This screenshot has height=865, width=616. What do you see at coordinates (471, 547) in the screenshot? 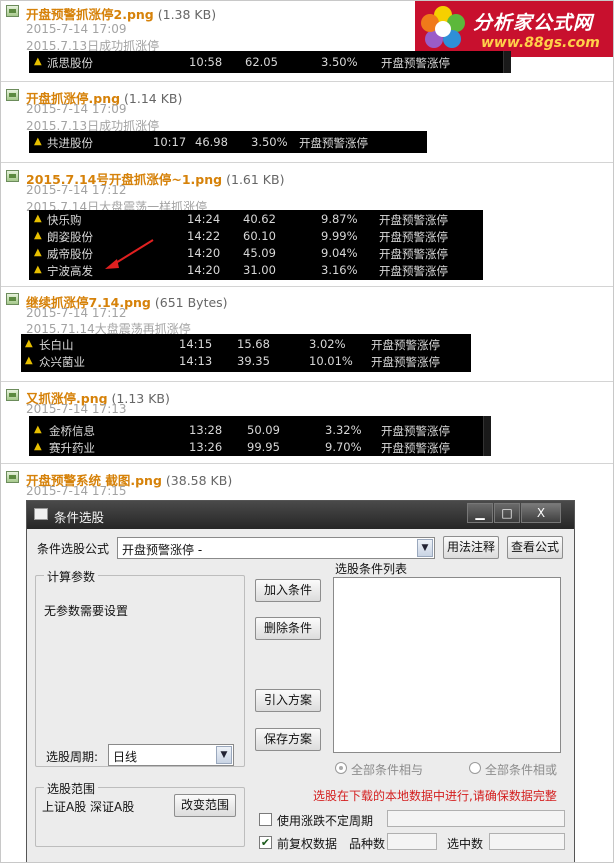
I see `usage-notes-button: 用法注释` at bounding box center [471, 547].